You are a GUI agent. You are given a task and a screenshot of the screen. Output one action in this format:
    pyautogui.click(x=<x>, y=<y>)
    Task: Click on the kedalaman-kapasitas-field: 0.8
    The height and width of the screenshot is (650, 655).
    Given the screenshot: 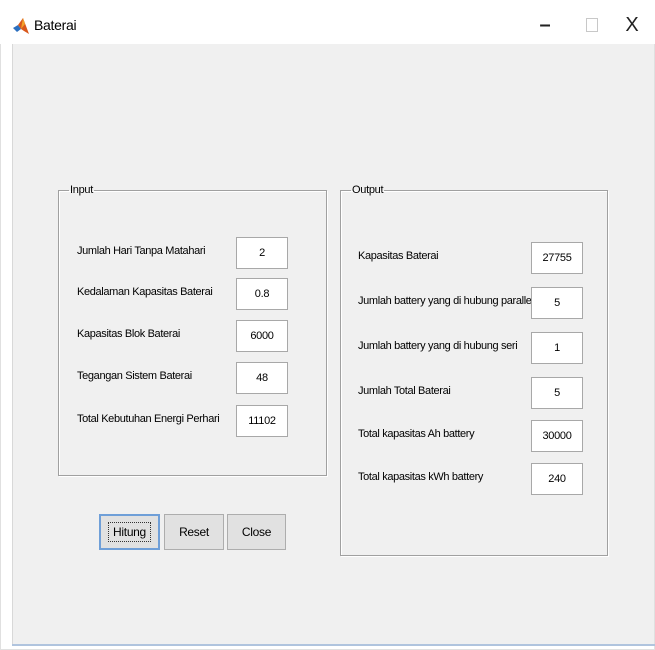 What is the action you would take?
    pyautogui.click(x=262, y=294)
    